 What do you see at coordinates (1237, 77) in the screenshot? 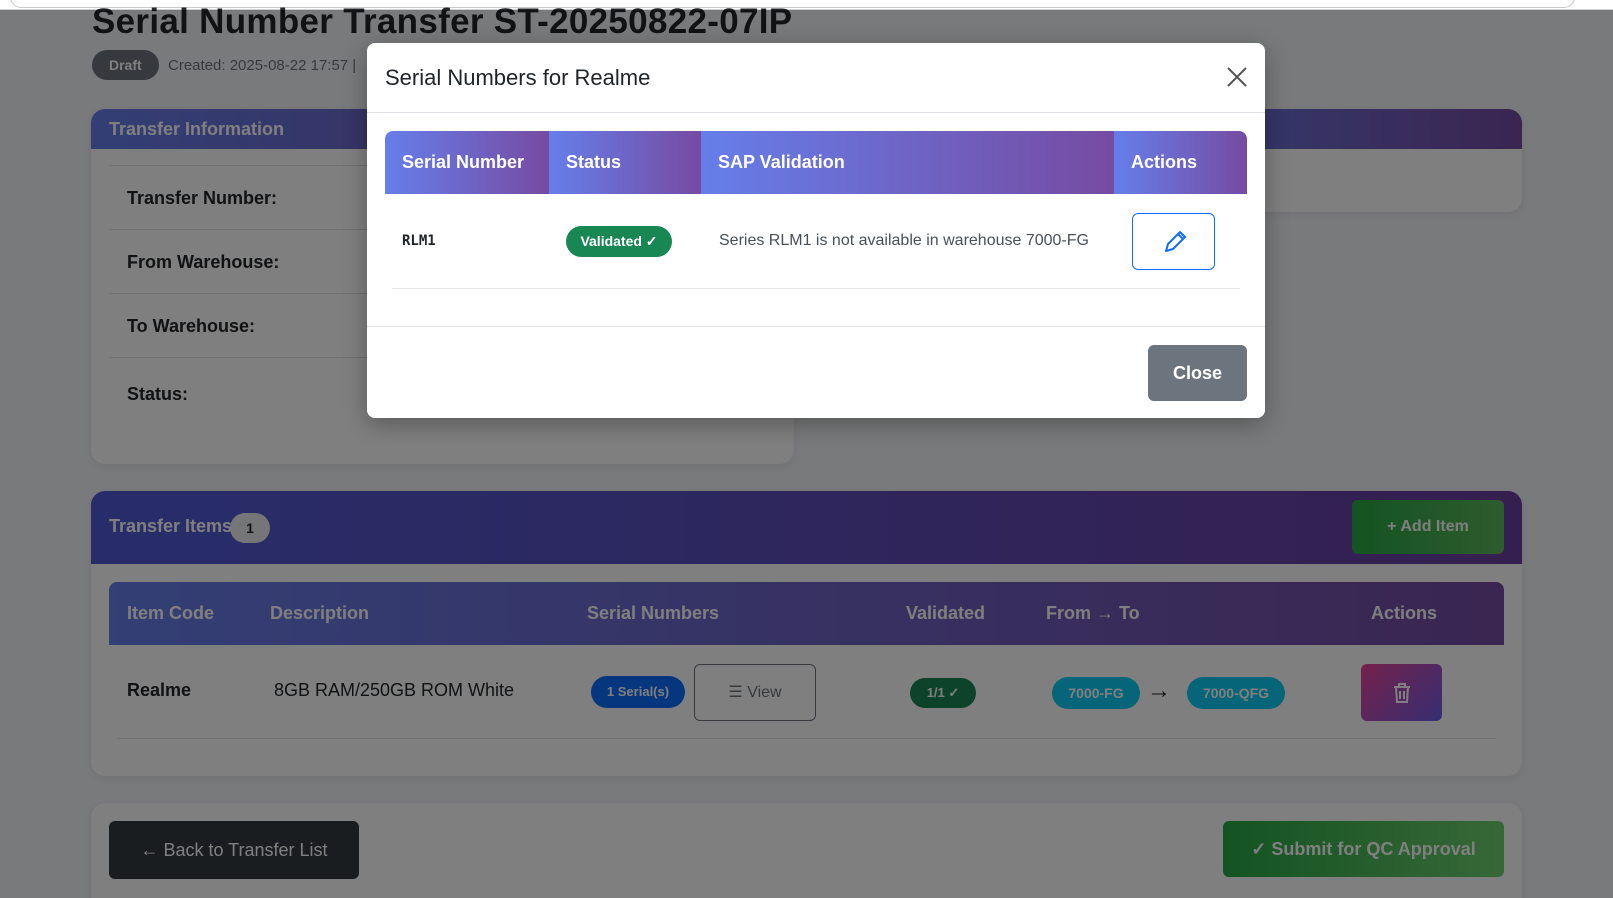
I see `close-icon` at bounding box center [1237, 77].